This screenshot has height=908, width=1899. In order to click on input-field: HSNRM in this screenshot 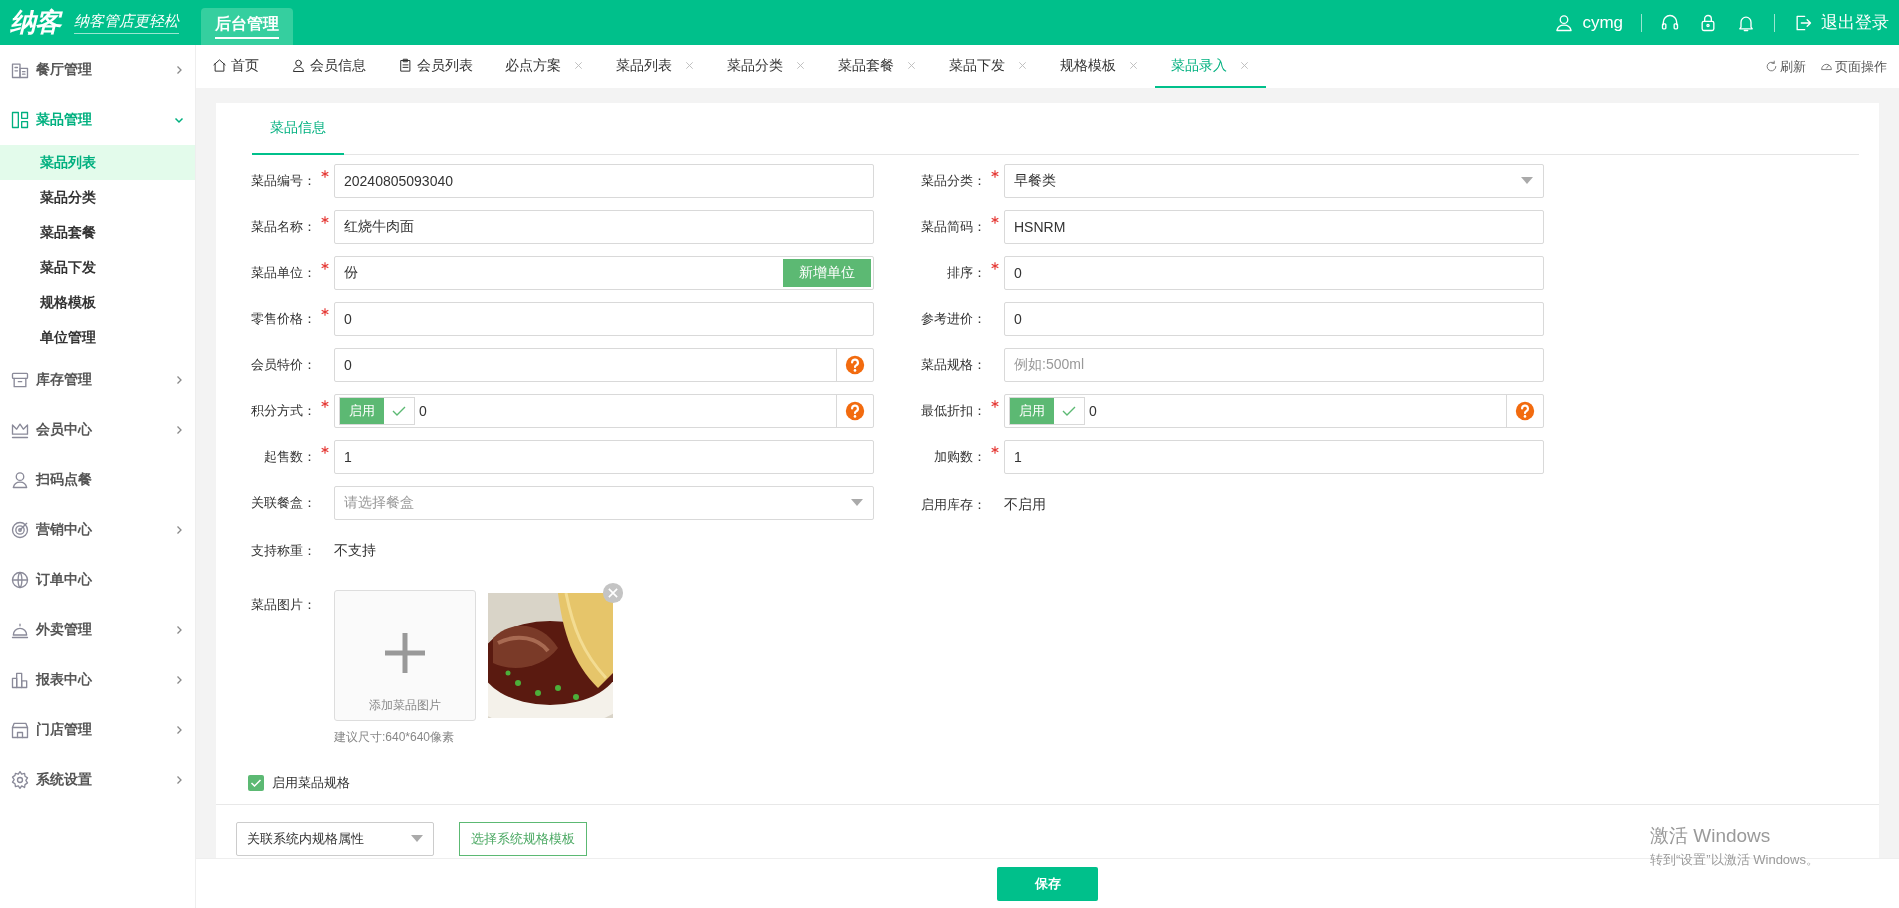, I will do `click(1274, 227)`.